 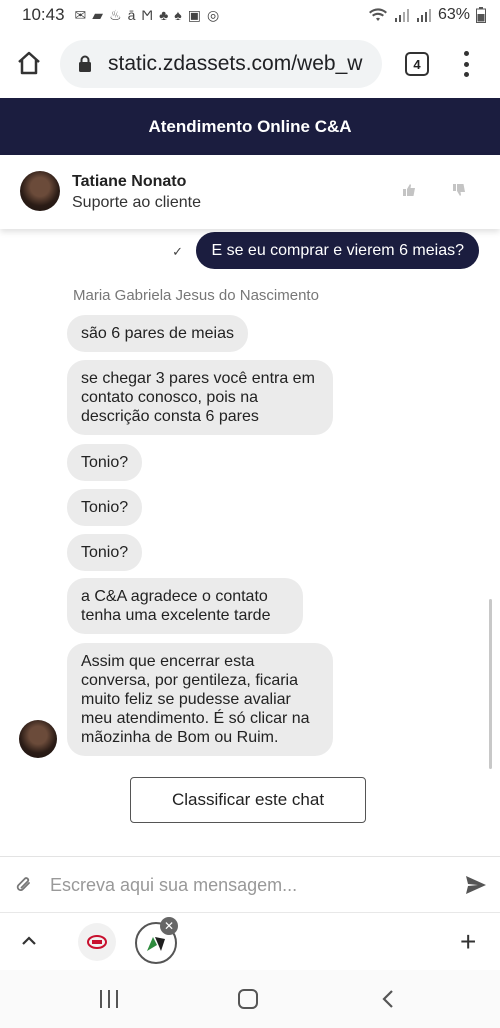 I want to click on hands-icon: ♣, so click(x=164, y=15).